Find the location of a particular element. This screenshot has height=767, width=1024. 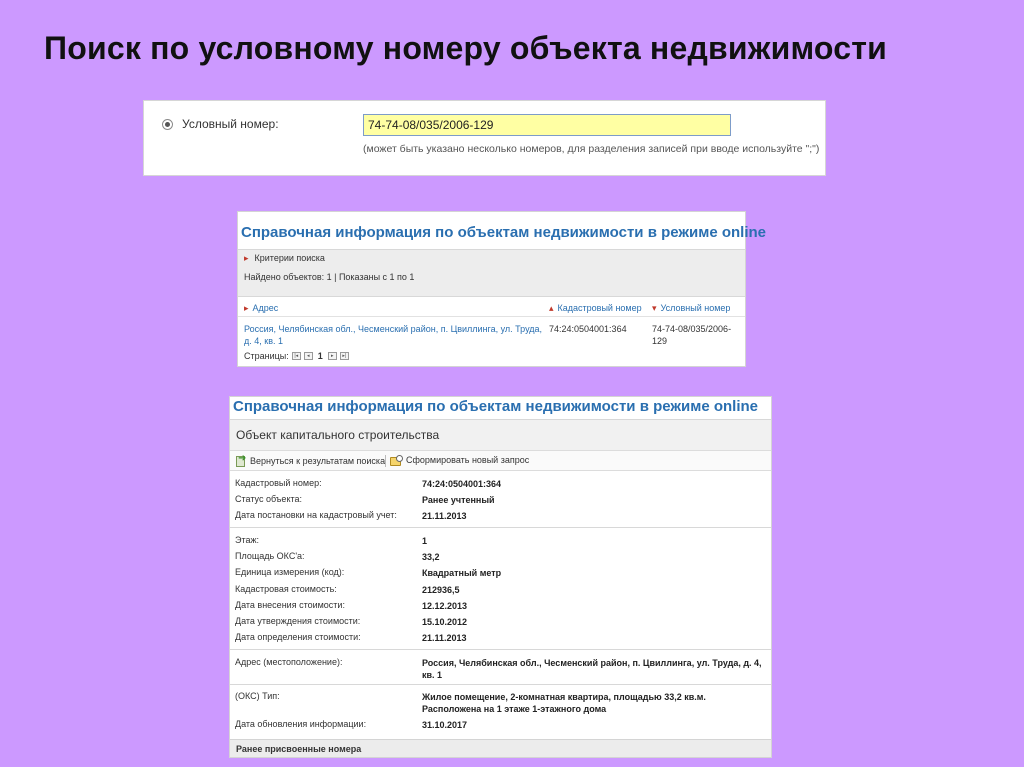

field-key: Площадь ОКС'а: is located at coordinates (270, 556).